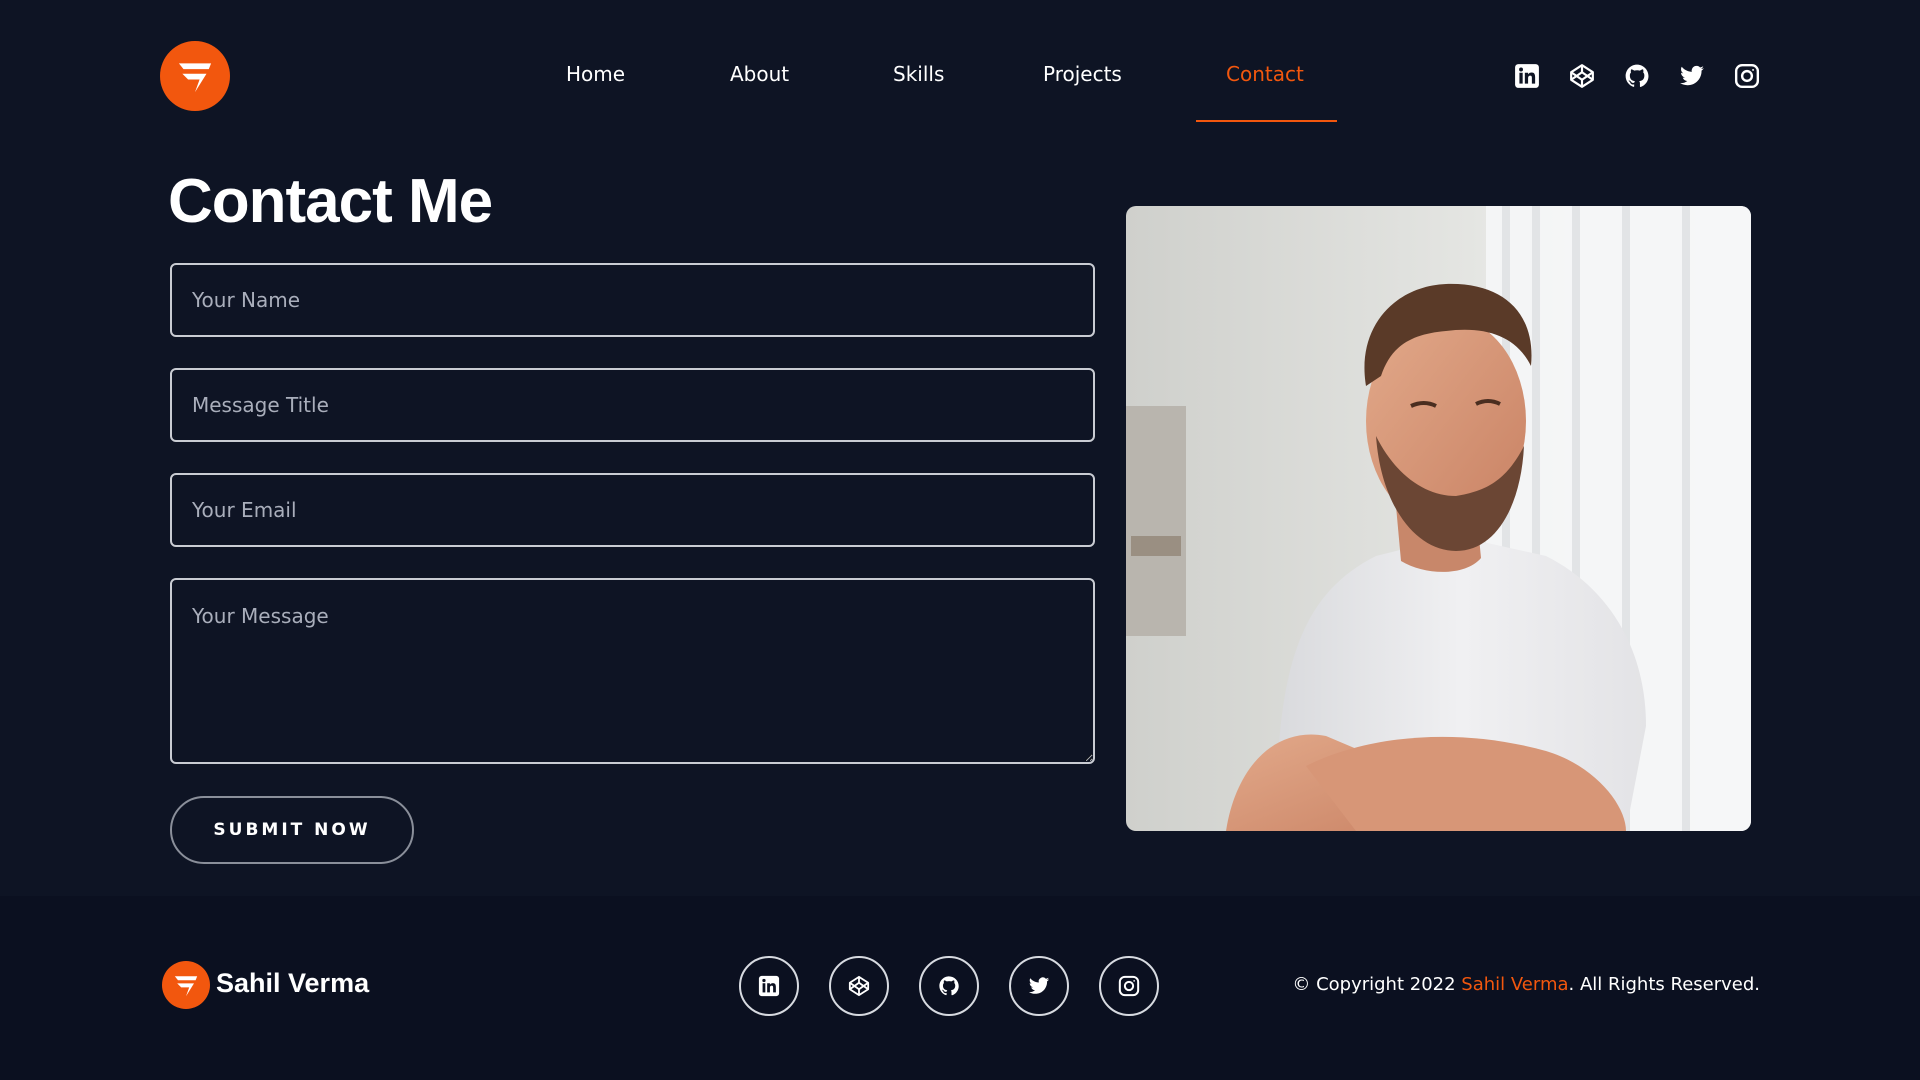  I want to click on copyright-name-link: Sahil Verma, so click(1514, 984).